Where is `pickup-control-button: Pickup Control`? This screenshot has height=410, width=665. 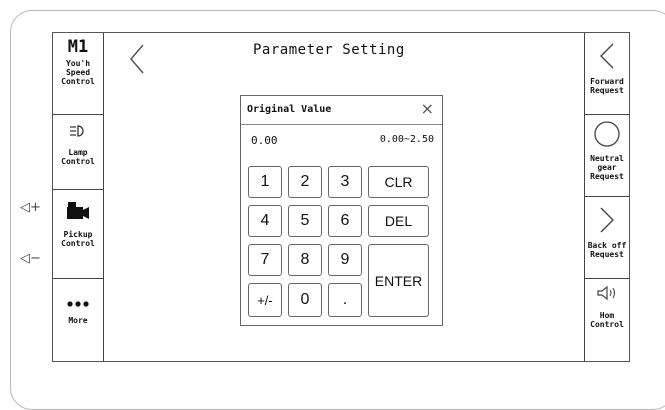 pickup-control-button: Pickup Control is located at coordinates (78, 234).